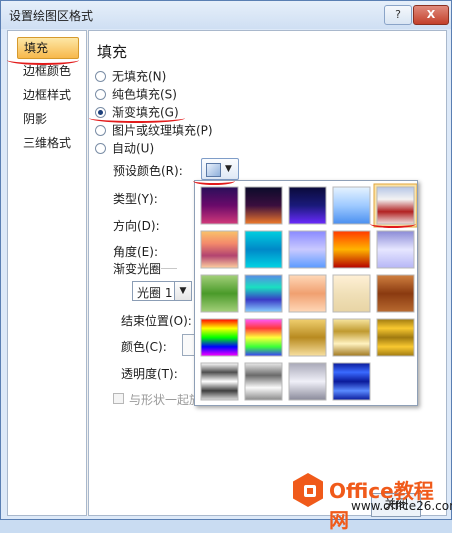 The width and height of the screenshot is (452, 533). I want to click on gradient-swatch-daybreak, so click(351, 205).